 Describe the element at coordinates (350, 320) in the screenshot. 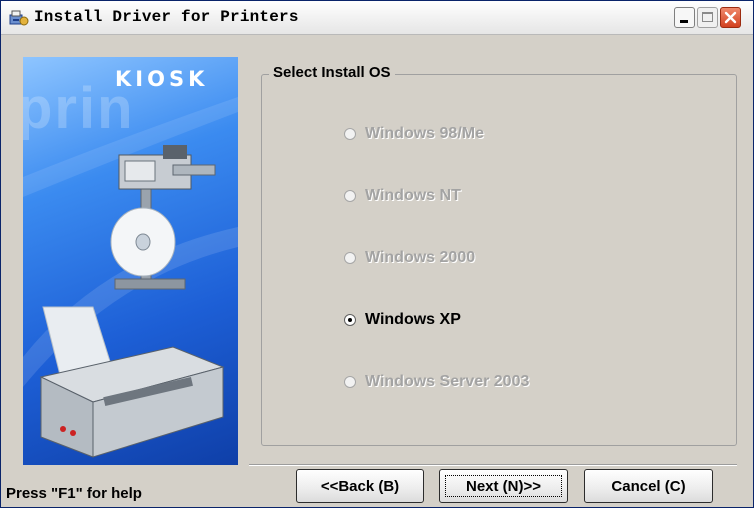

I see `radio-button-selected-icon` at that location.